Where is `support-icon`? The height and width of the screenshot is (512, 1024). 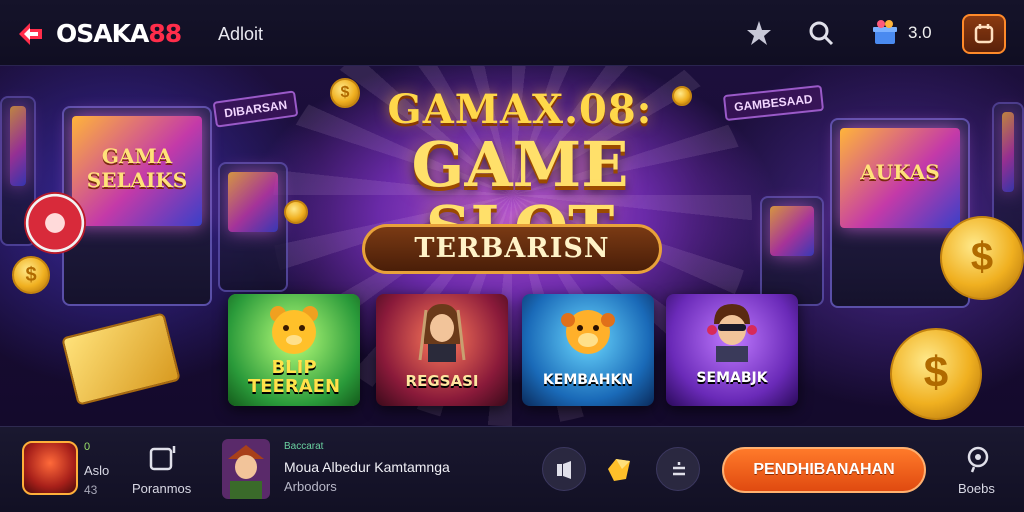
support-icon is located at coordinates (978, 459).